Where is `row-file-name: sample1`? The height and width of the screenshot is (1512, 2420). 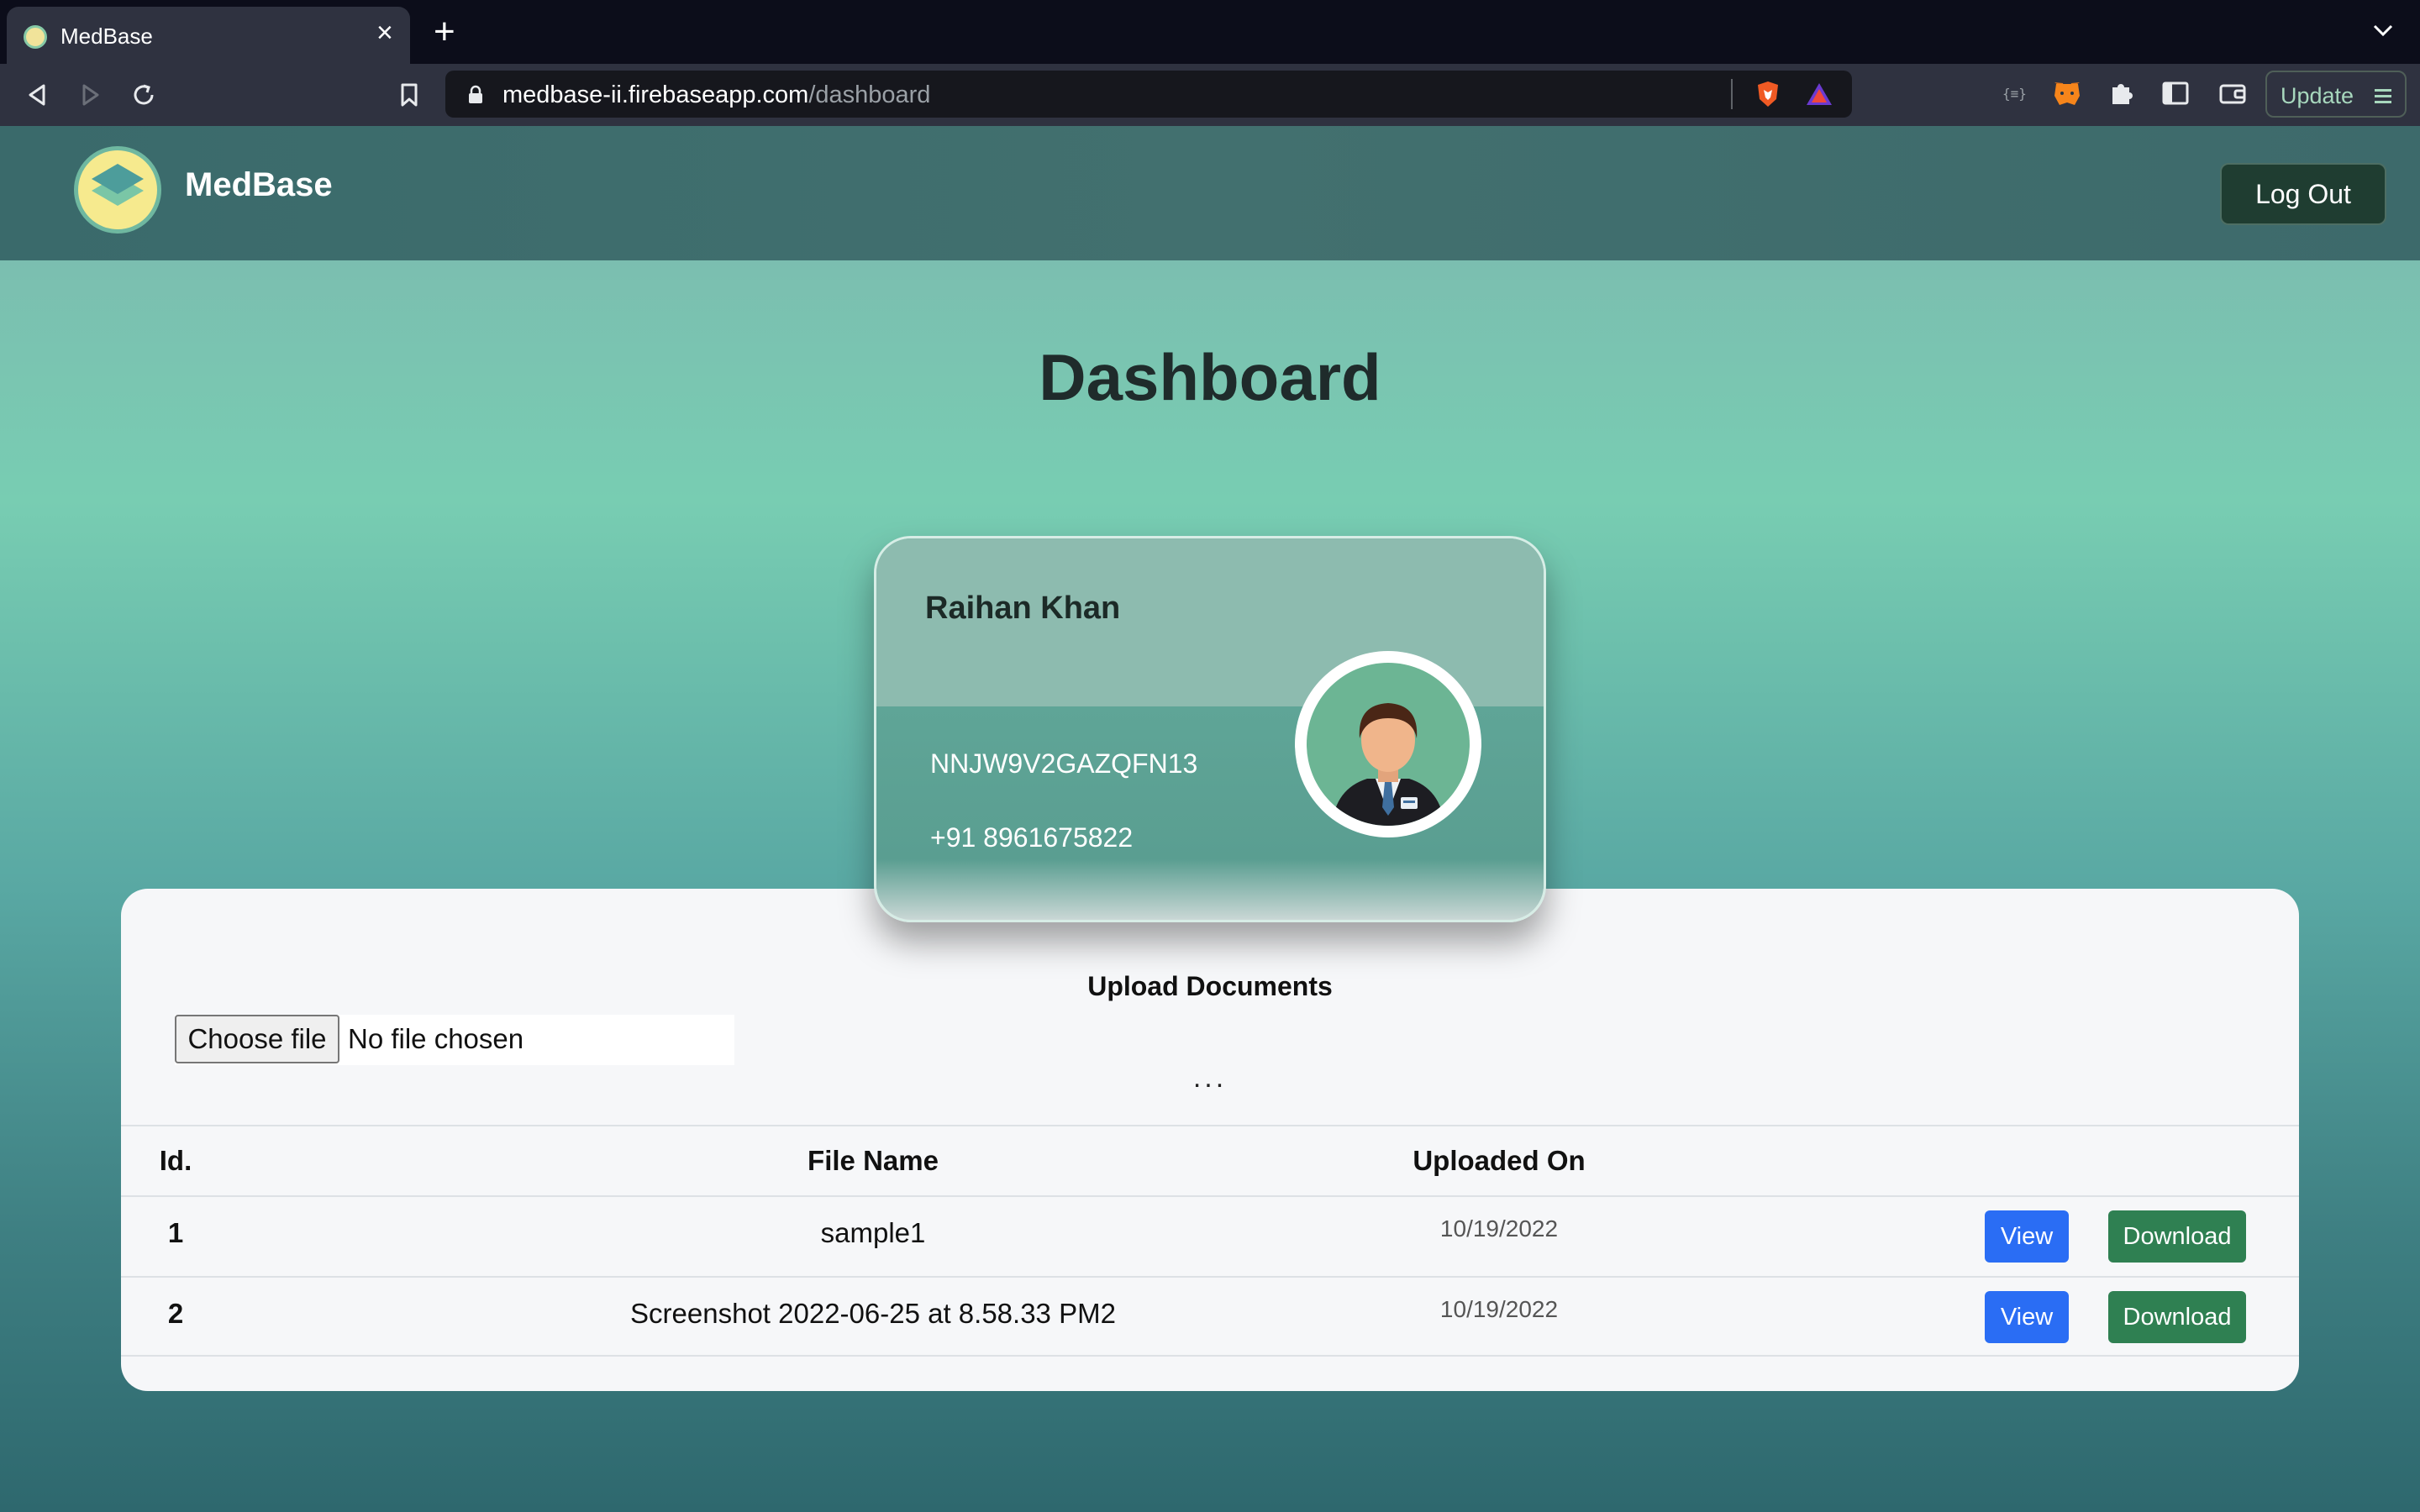
row-file-name: sample1 is located at coordinates (873, 1232).